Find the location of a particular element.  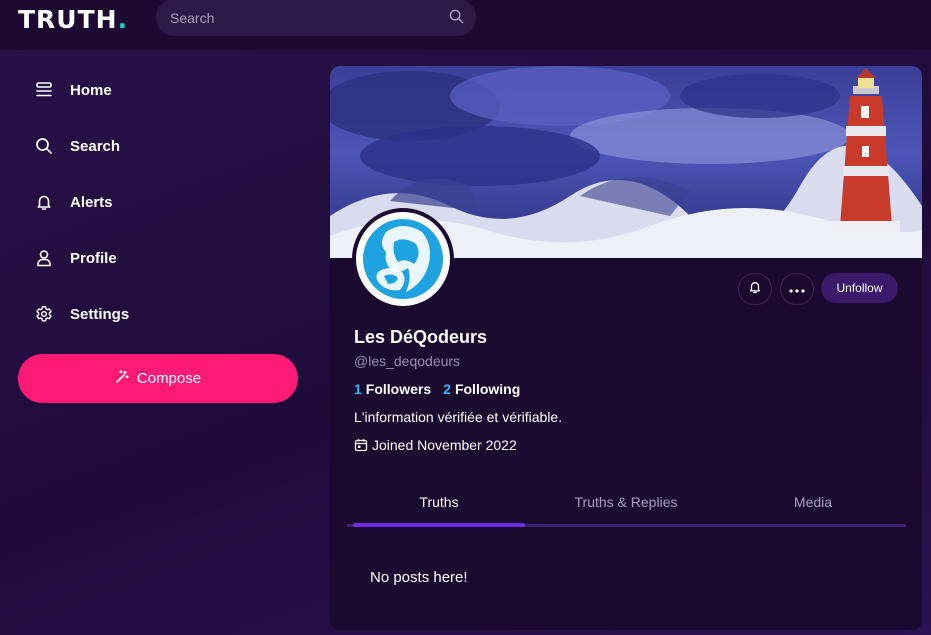

sidebar-item-home: Home is located at coordinates (73, 90).